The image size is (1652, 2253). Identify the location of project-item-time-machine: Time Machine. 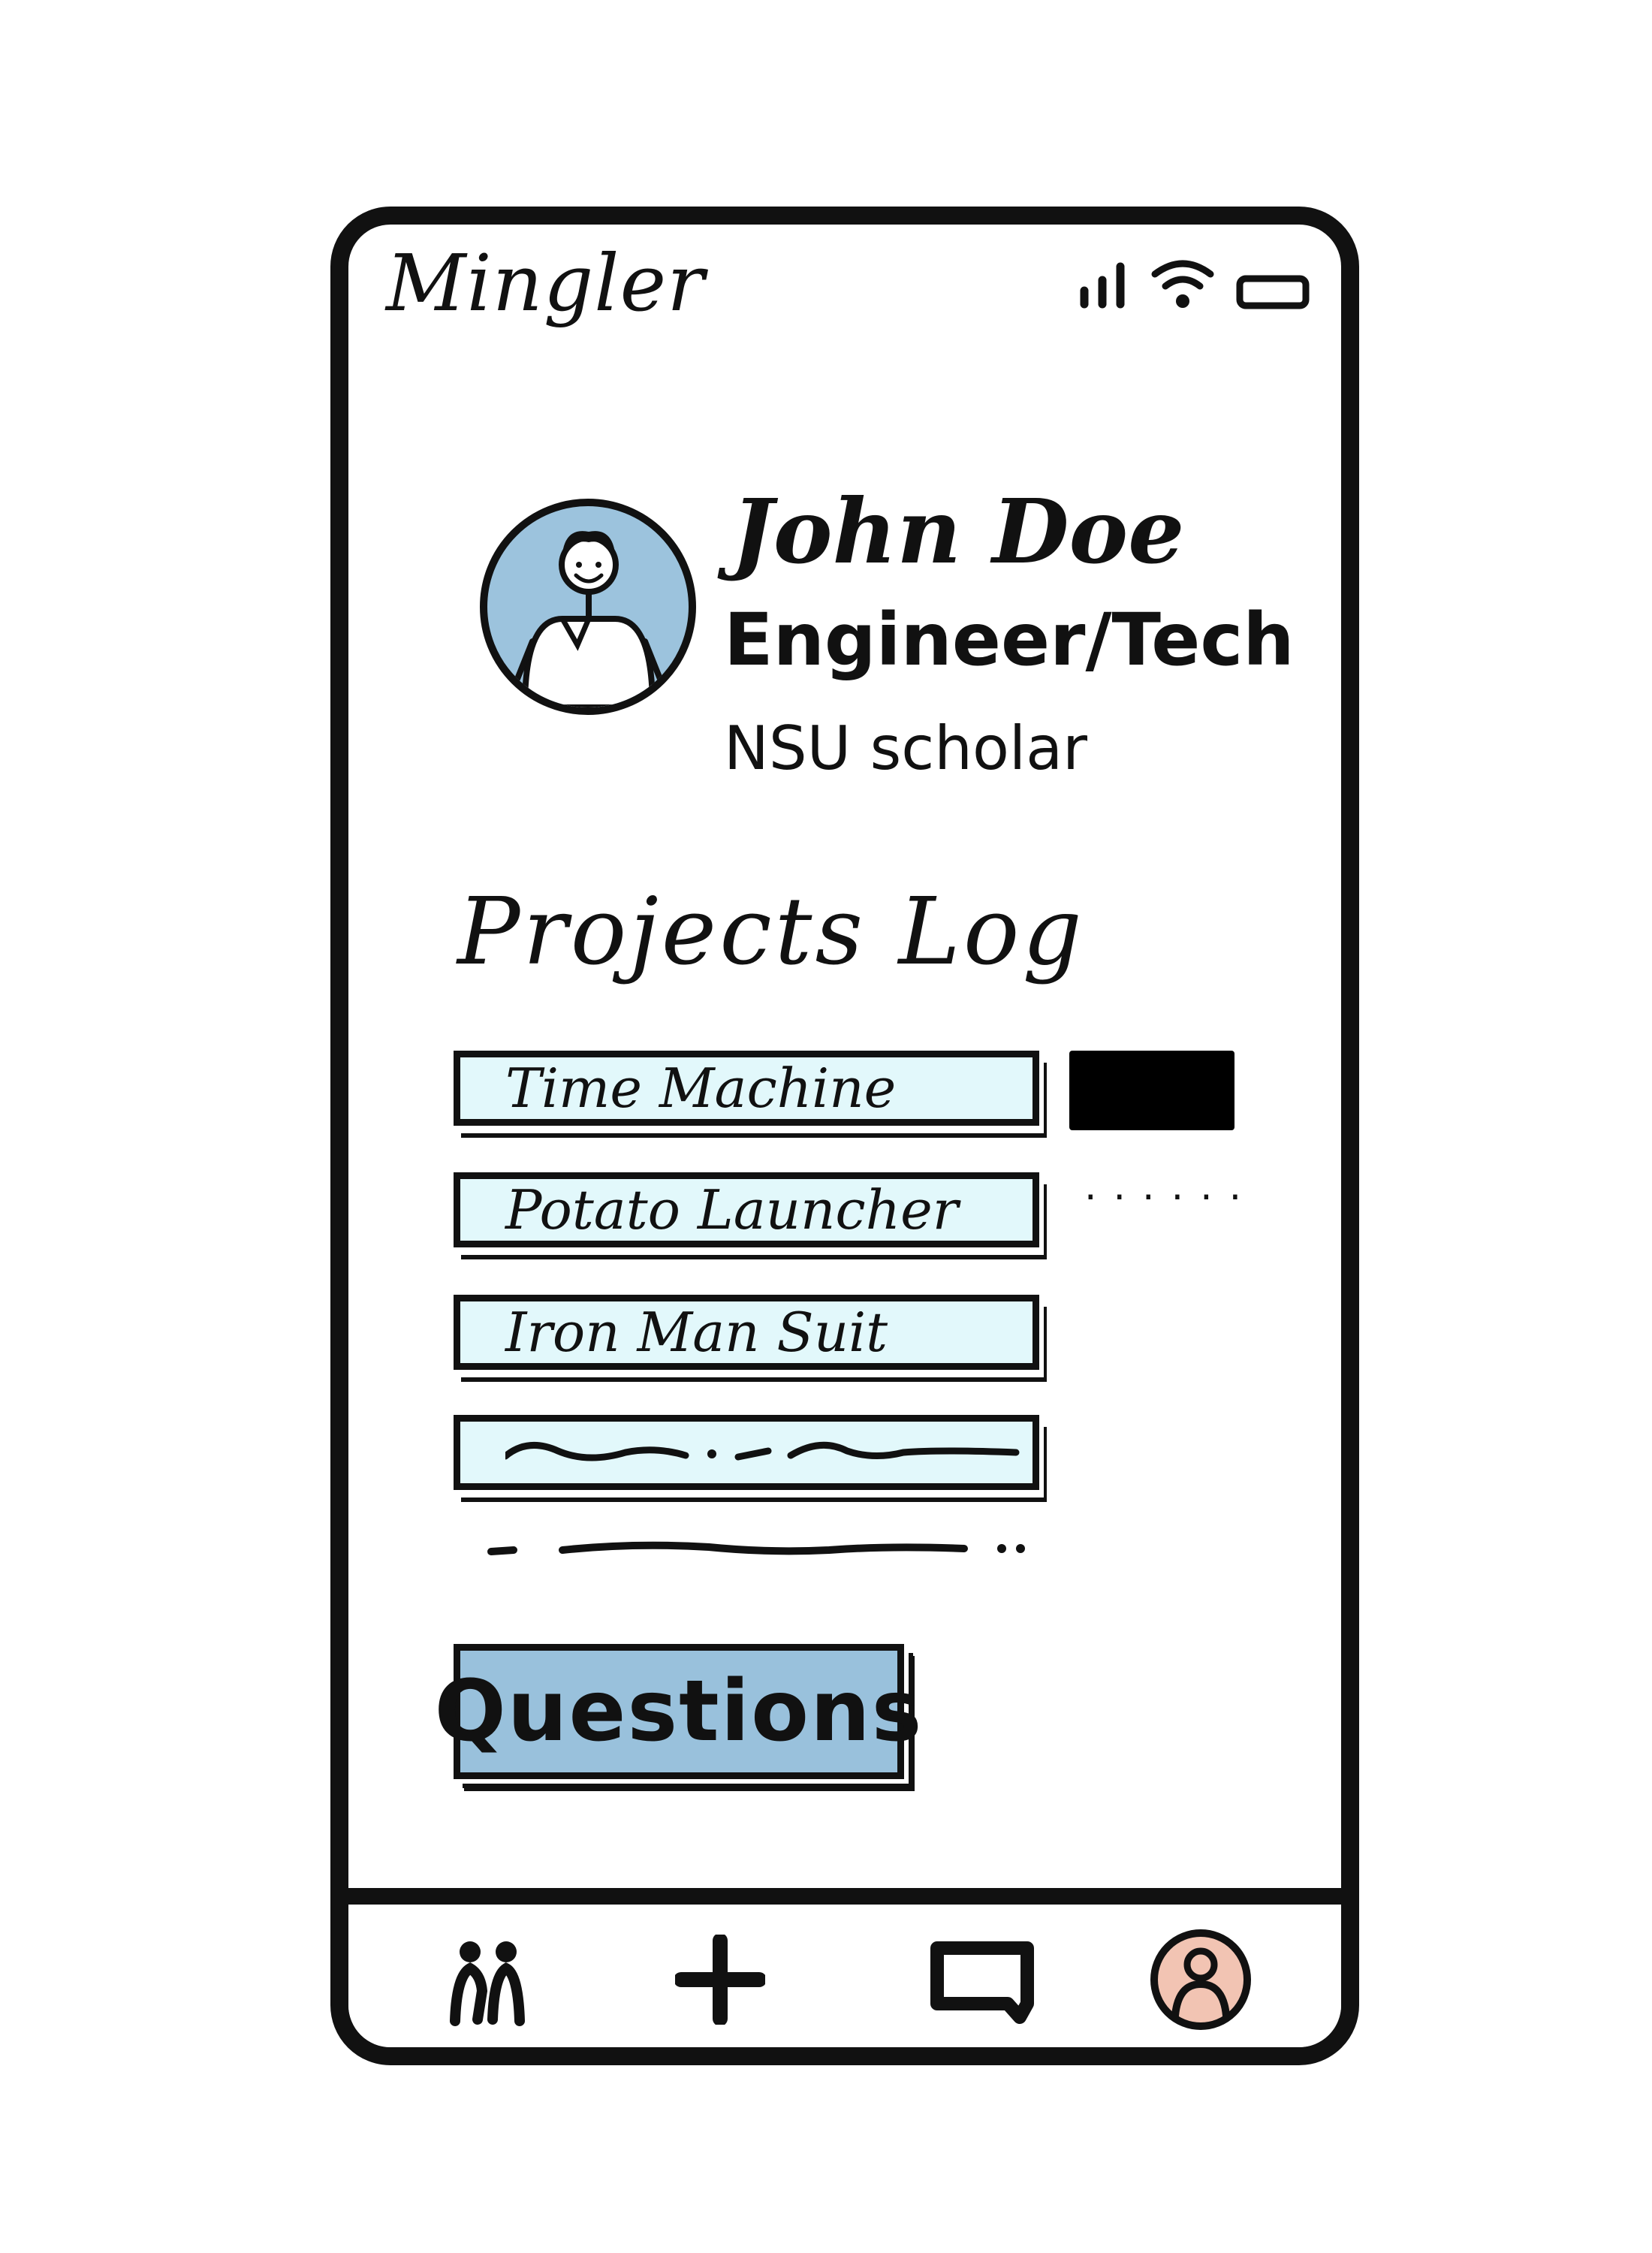
(746, 1088).